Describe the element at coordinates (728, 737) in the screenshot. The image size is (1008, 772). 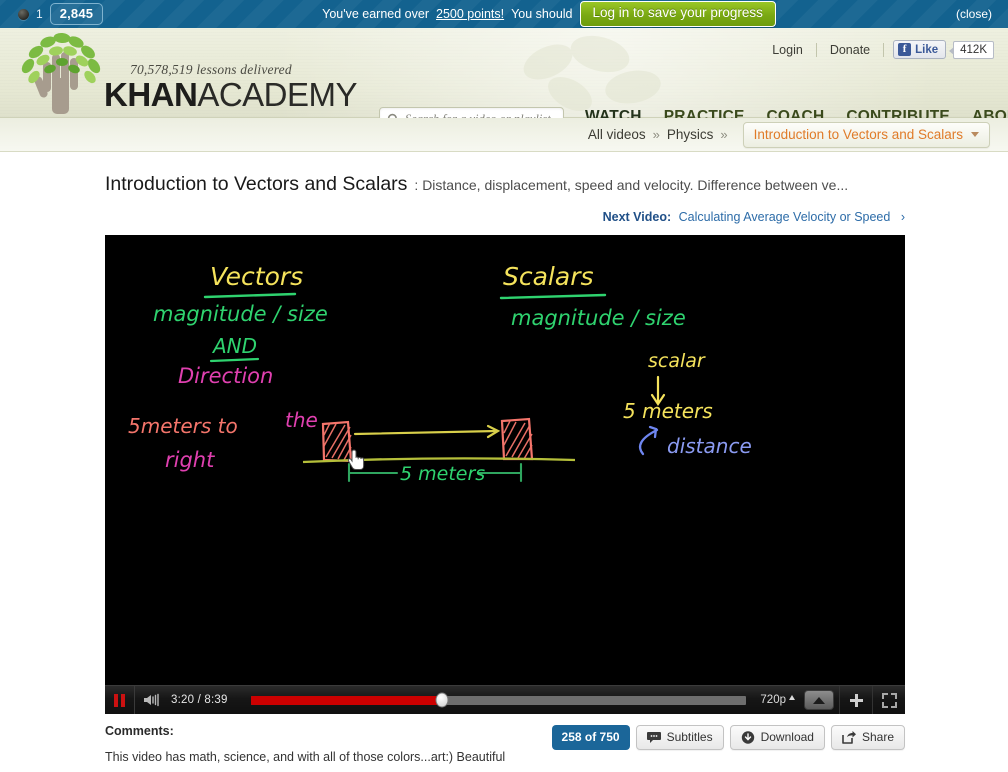
I see `footer-buttons: 258 of 750 Subtitles Download Share` at that location.